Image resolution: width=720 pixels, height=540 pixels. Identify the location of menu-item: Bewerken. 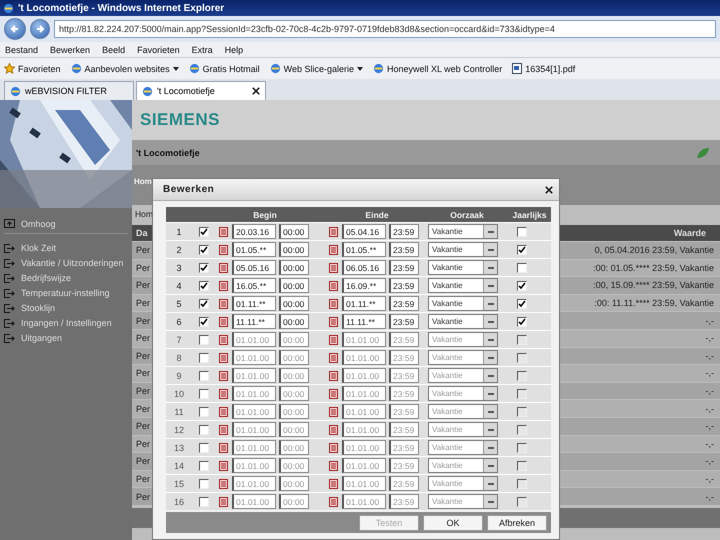
(70, 49).